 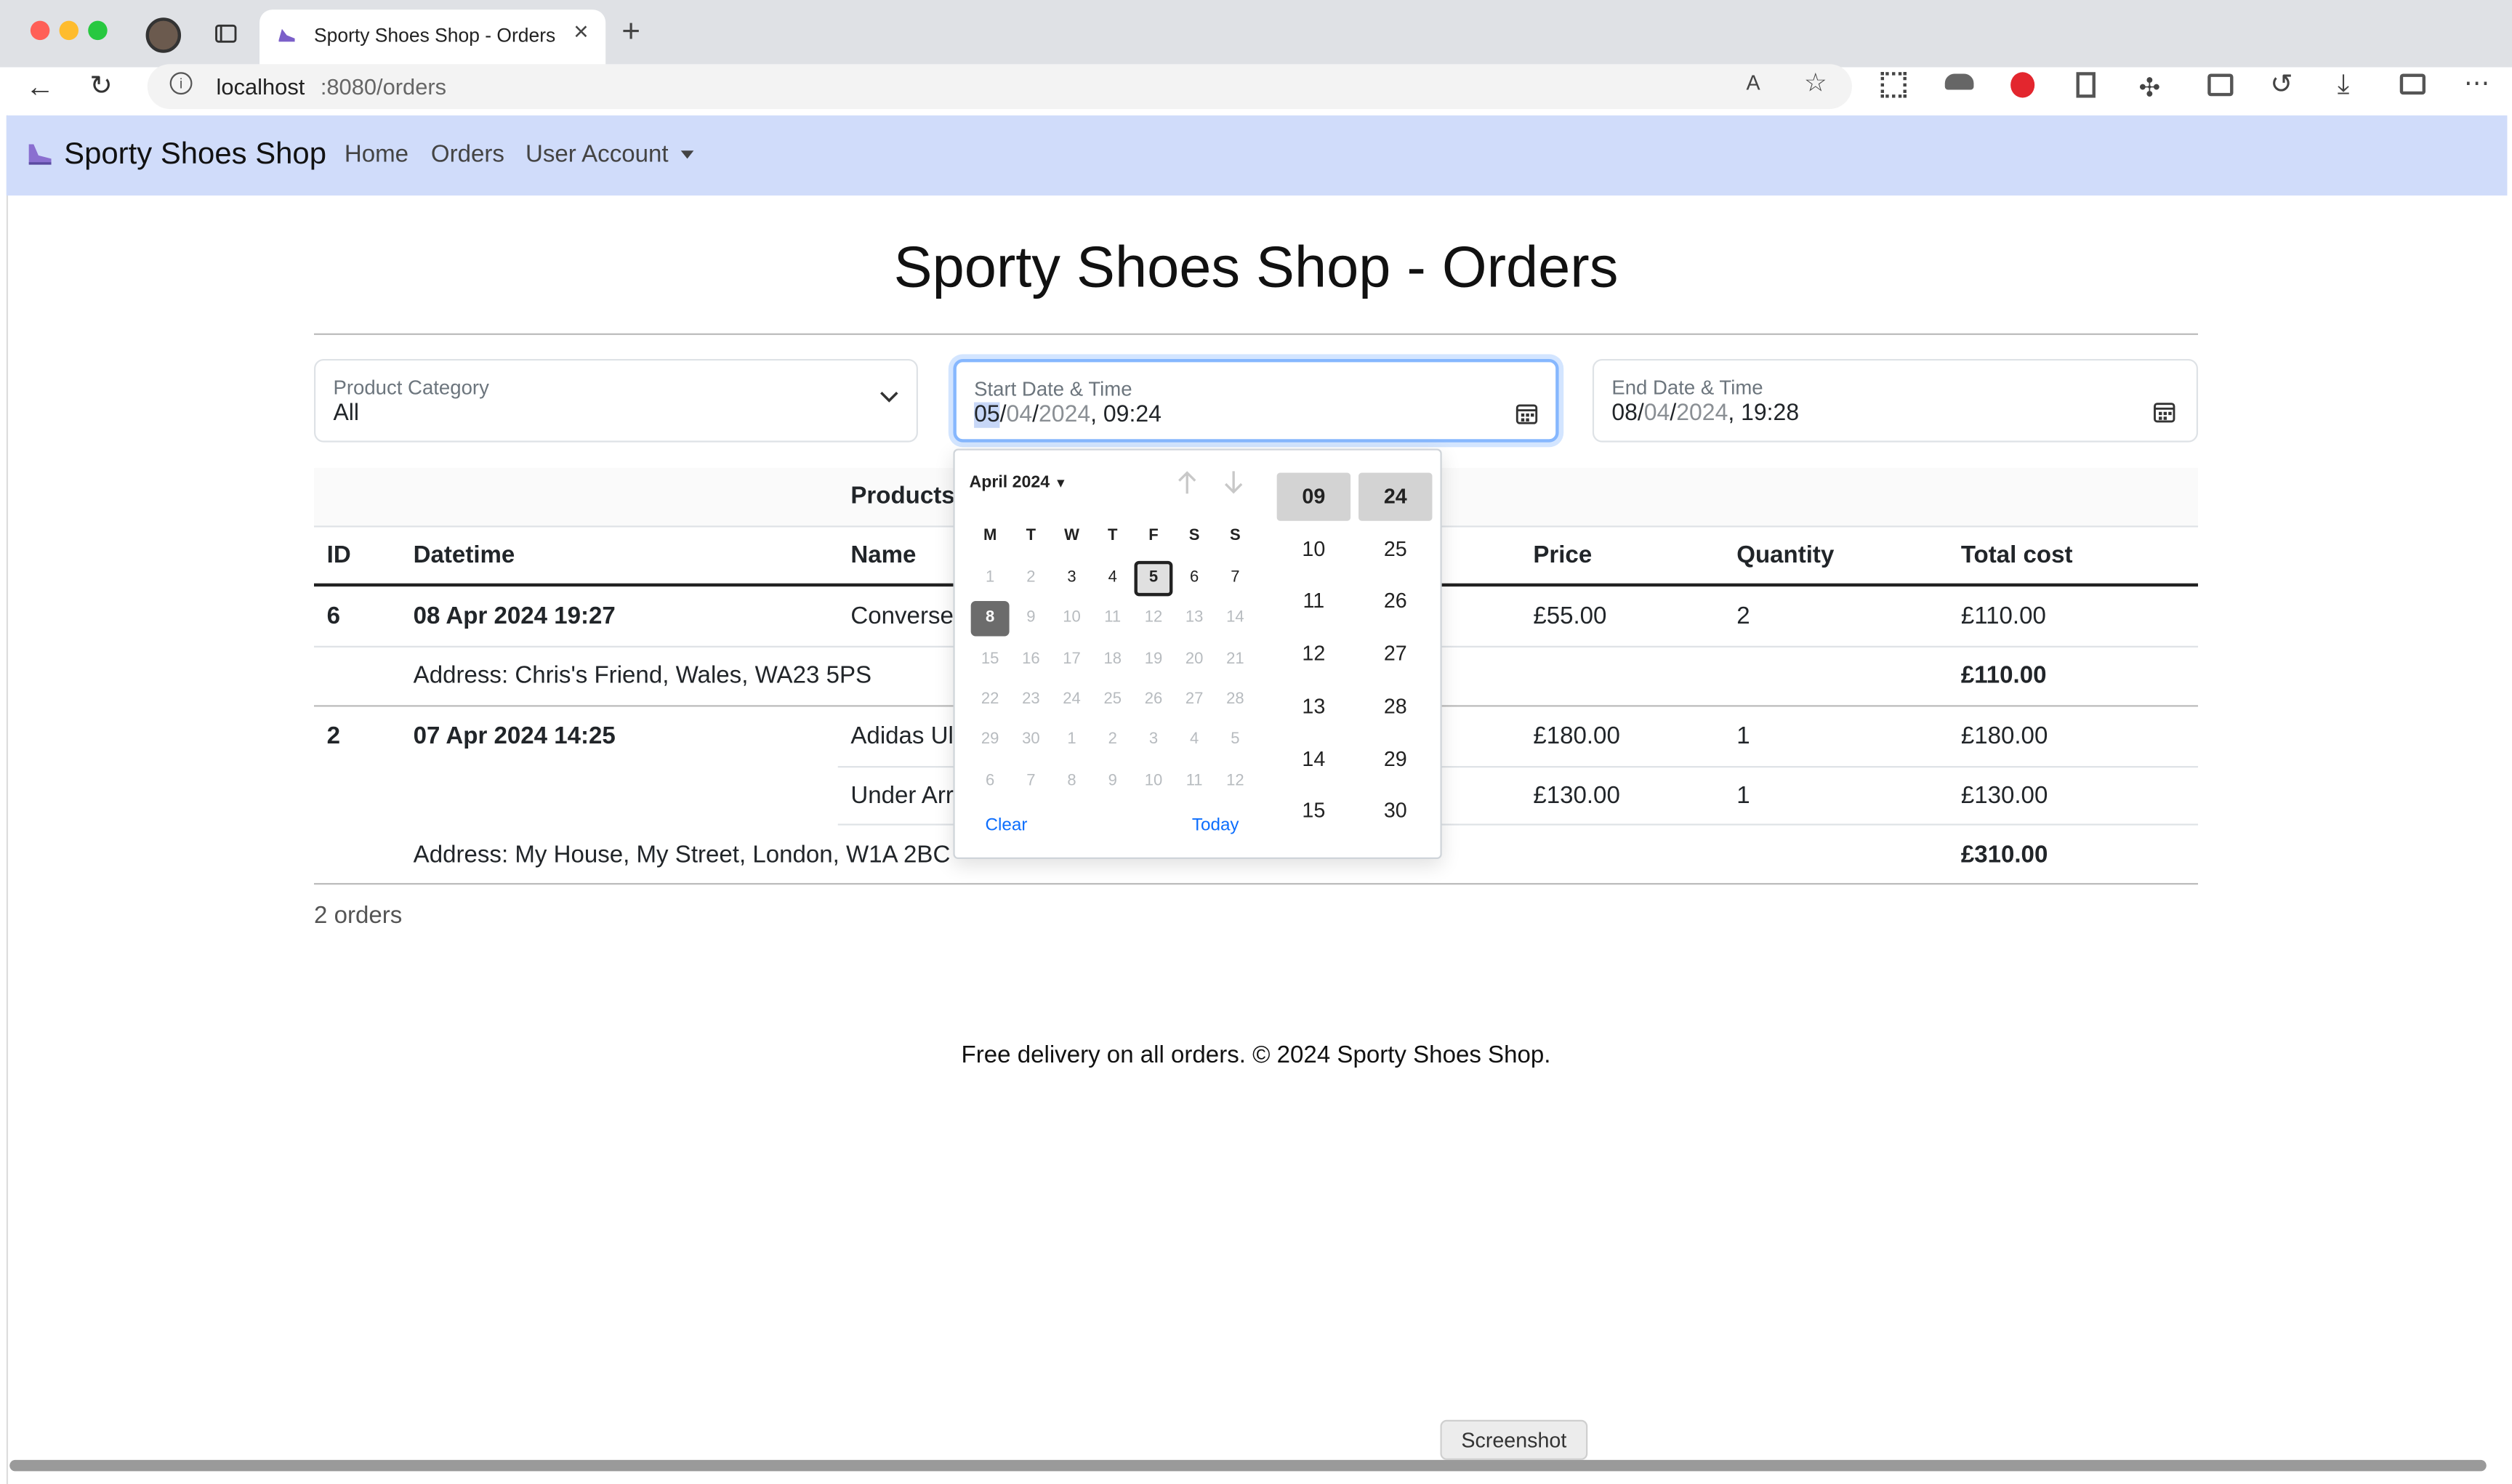 What do you see at coordinates (2016, 555) in the screenshot?
I see `col-header-total: Total cost` at bounding box center [2016, 555].